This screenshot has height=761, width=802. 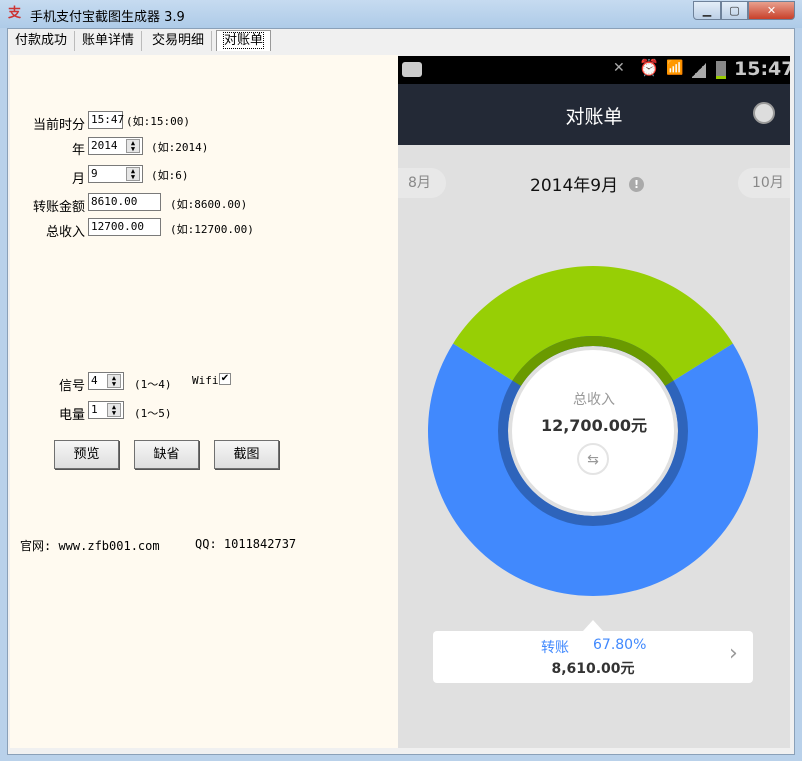 What do you see at coordinates (106, 120) in the screenshot?
I see `time-input: 15:47` at bounding box center [106, 120].